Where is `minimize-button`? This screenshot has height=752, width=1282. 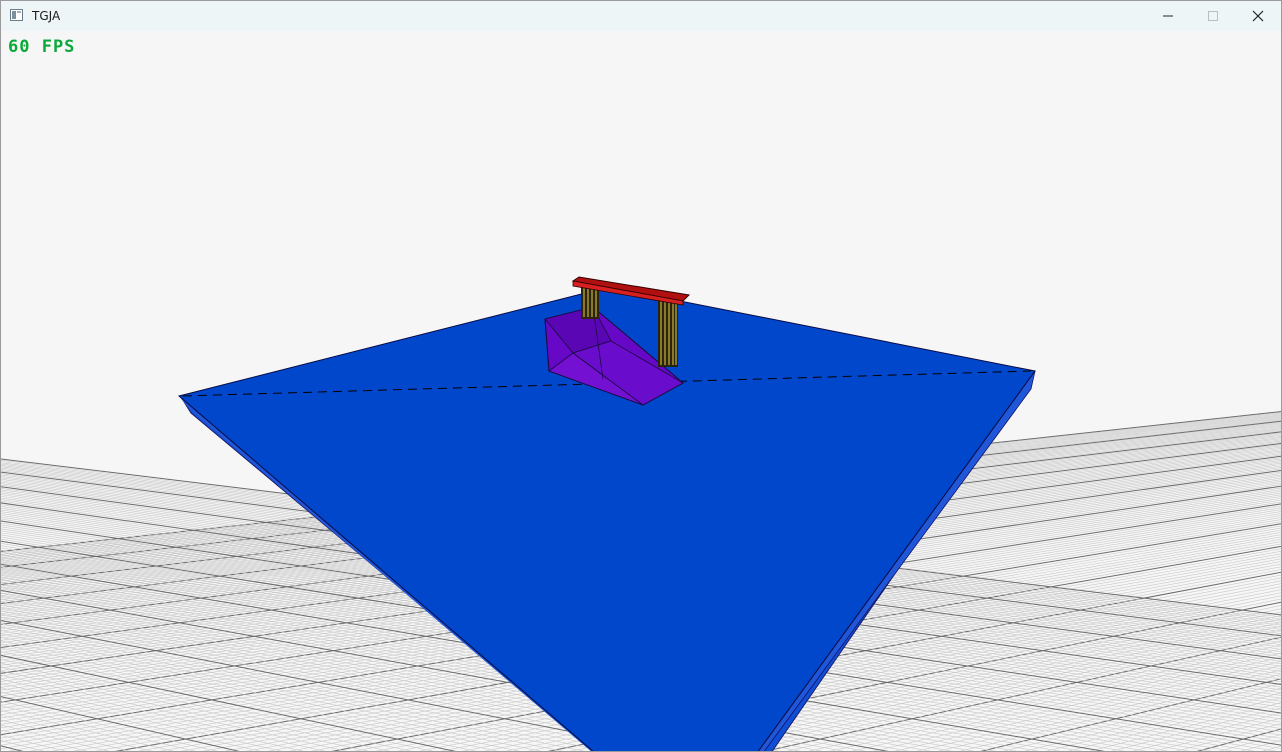 minimize-button is located at coordinates (1168, 16).